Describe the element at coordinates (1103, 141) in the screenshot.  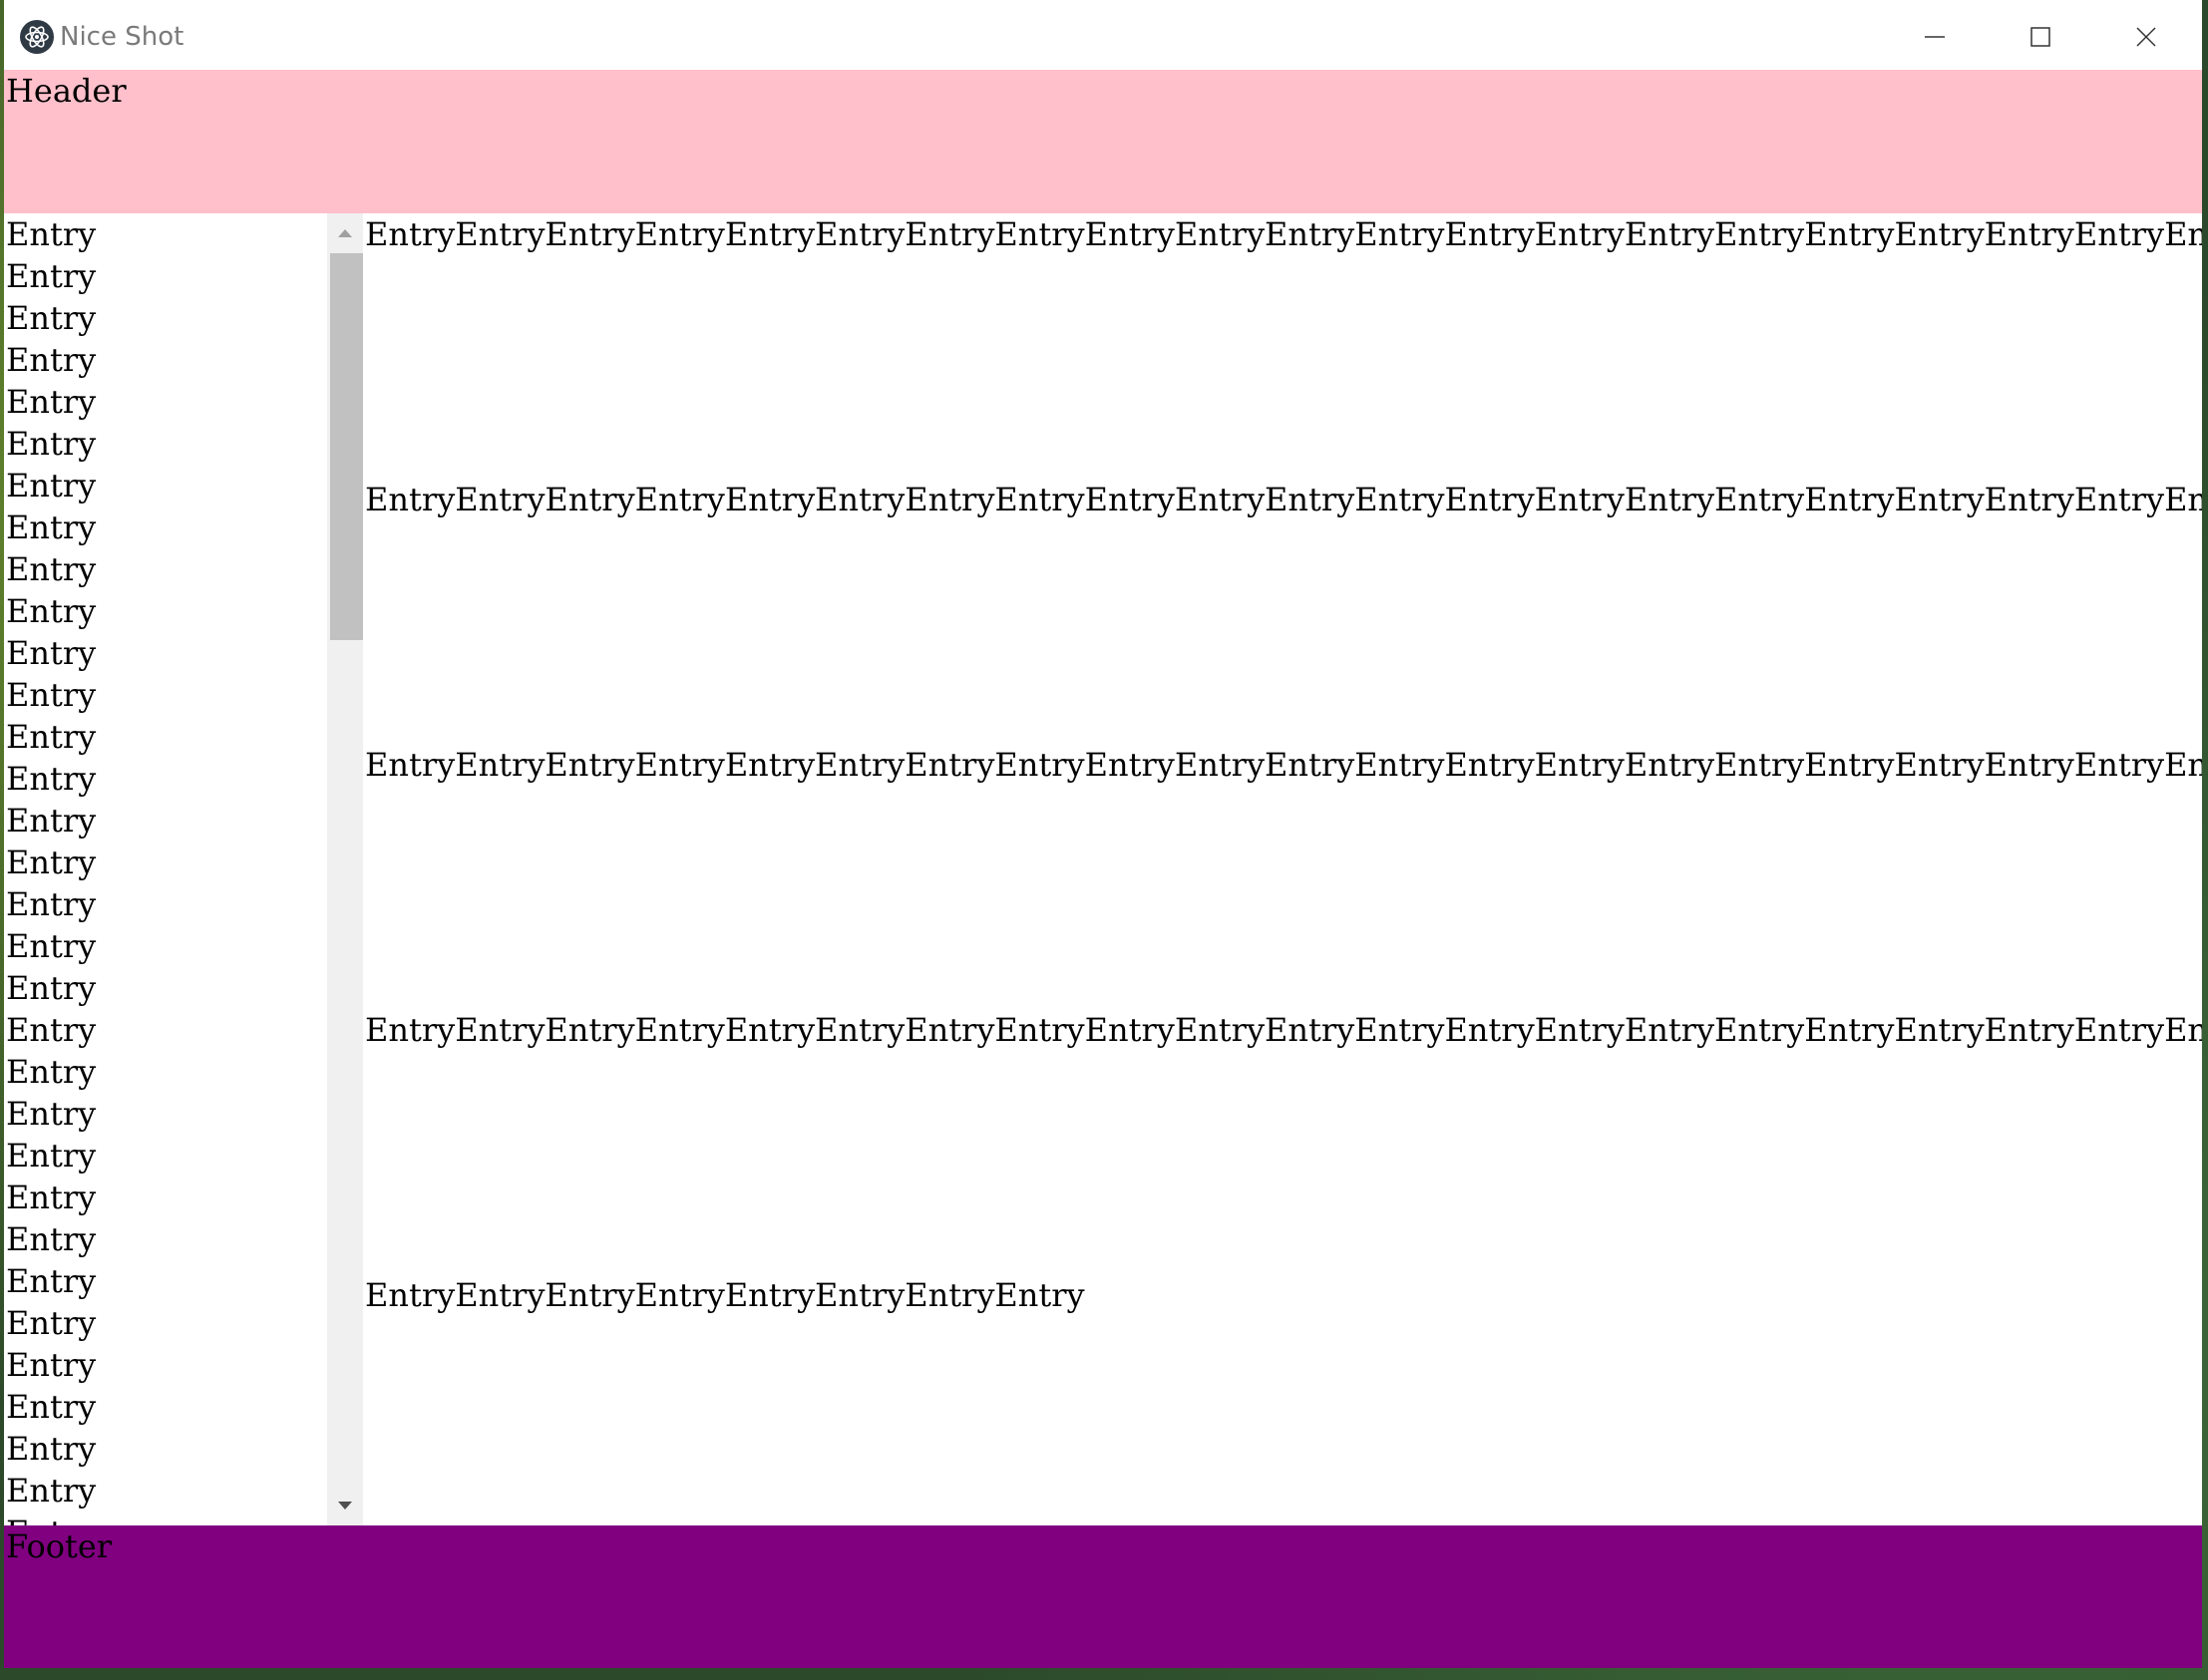
I see `header: Header` at that location.